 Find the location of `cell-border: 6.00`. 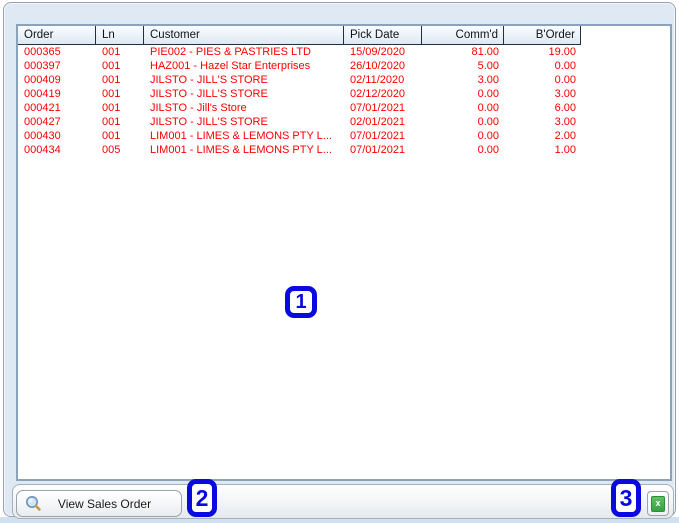

cell-border: 6.00 is located at coordinates (565, 108).